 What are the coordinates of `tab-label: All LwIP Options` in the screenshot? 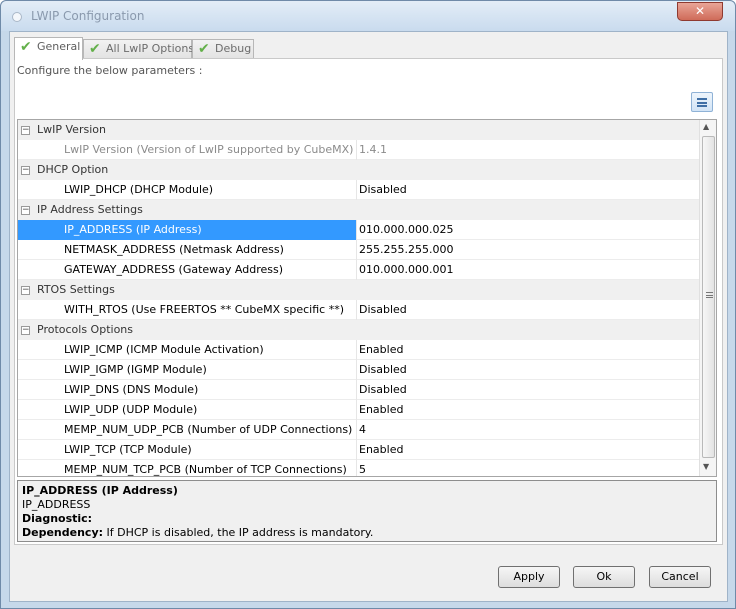 It's located at (150, 48).